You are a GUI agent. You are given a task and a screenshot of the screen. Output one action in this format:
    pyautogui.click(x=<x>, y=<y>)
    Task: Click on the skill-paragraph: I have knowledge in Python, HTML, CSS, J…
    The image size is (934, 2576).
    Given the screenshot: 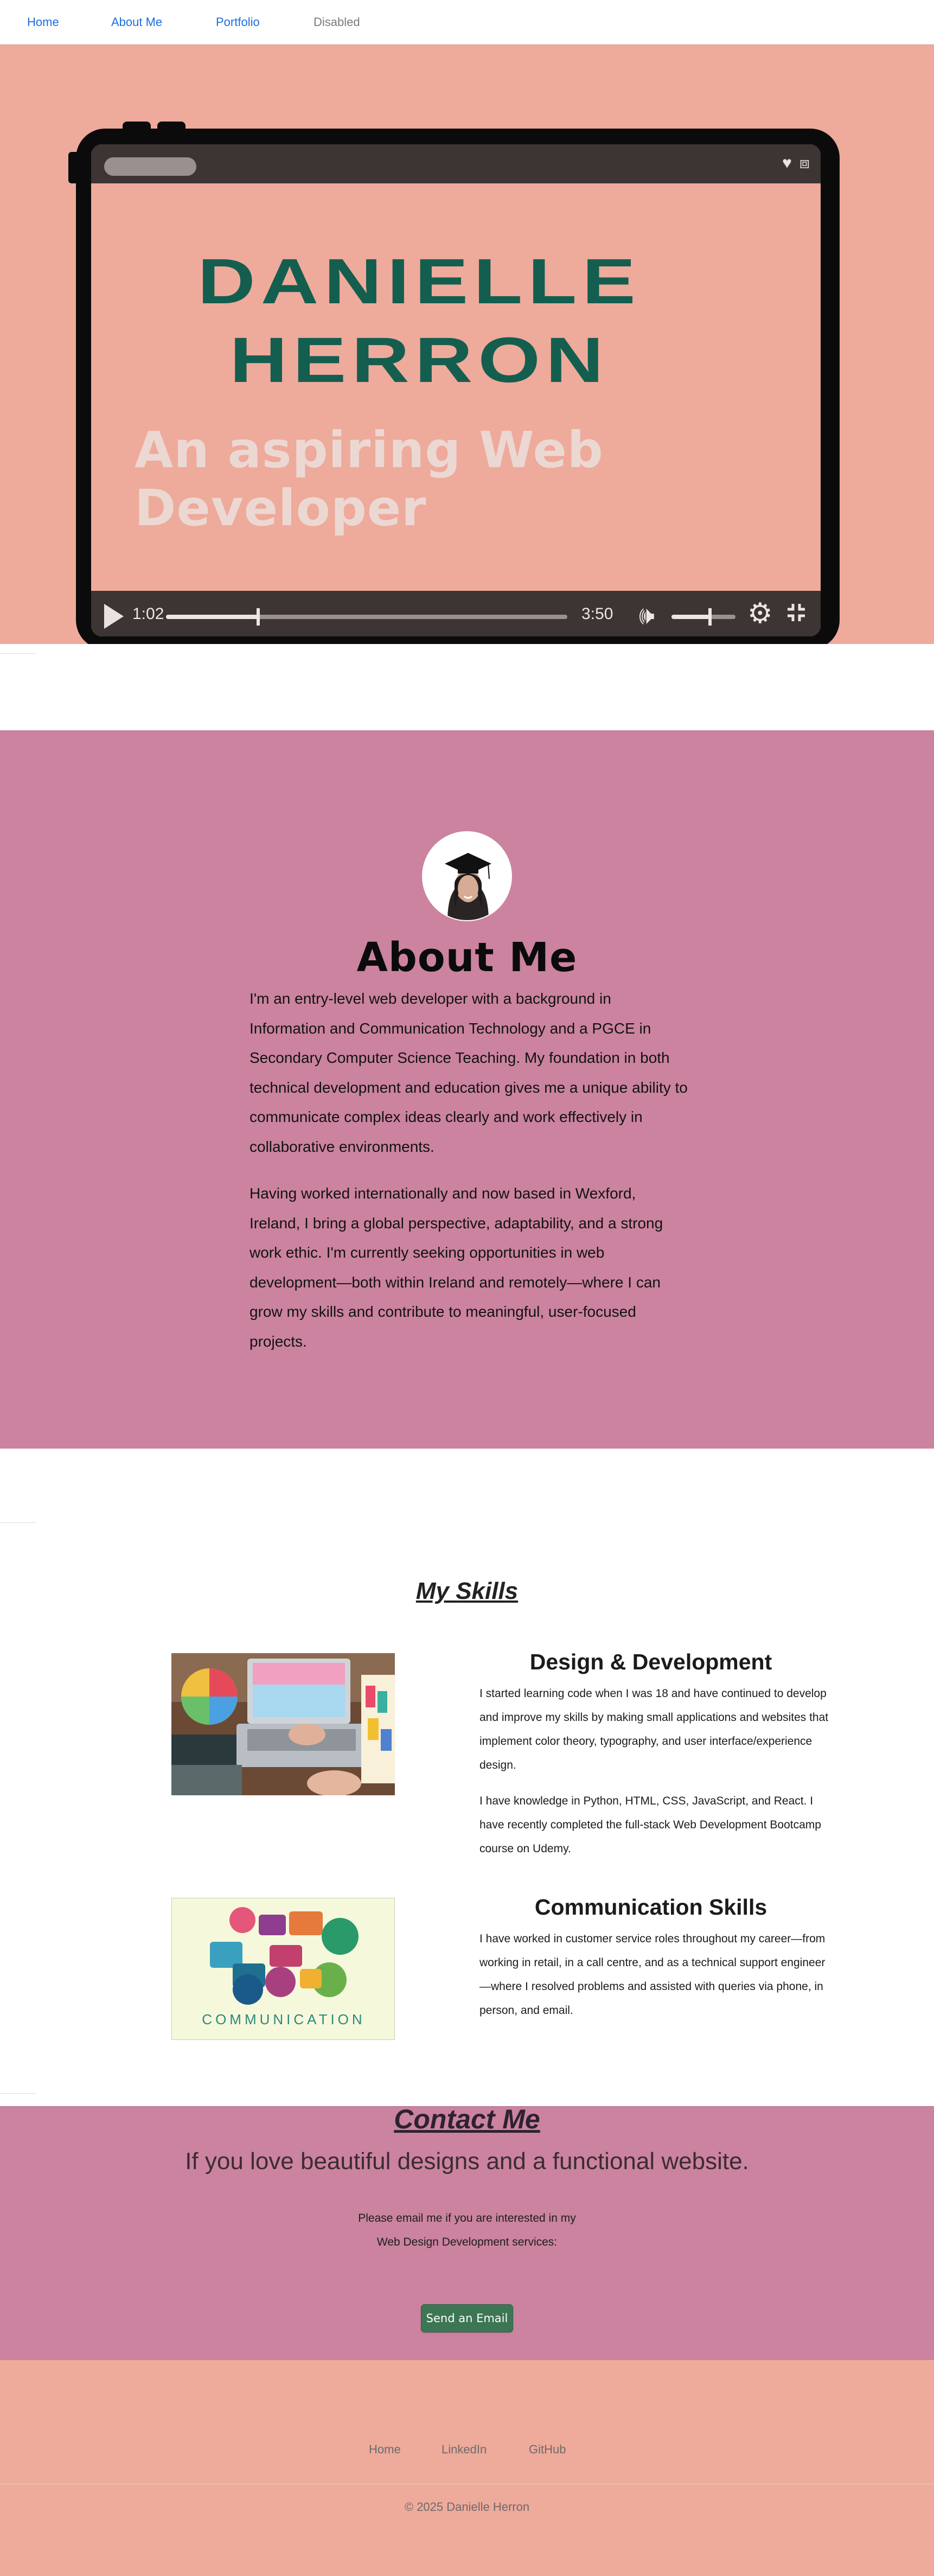 What is the action you would take?
    pyautogui.click(x=650, y=1825)
    